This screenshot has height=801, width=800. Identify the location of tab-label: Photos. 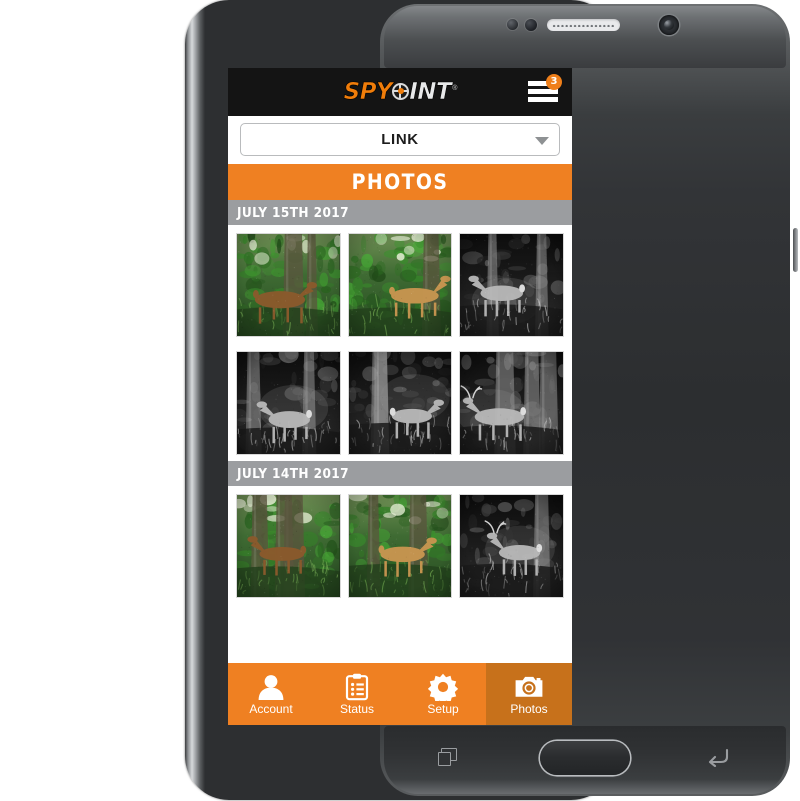
(528, 709).